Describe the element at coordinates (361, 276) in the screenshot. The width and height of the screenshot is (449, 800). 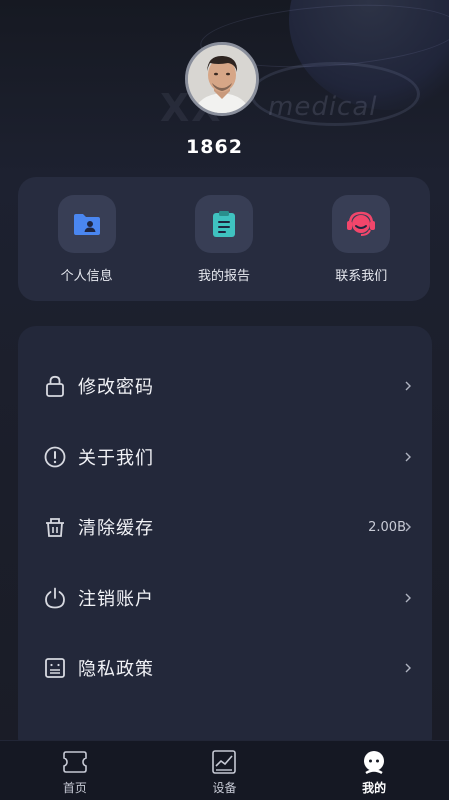
I see `quick-action-label: 联系我们` at that location.